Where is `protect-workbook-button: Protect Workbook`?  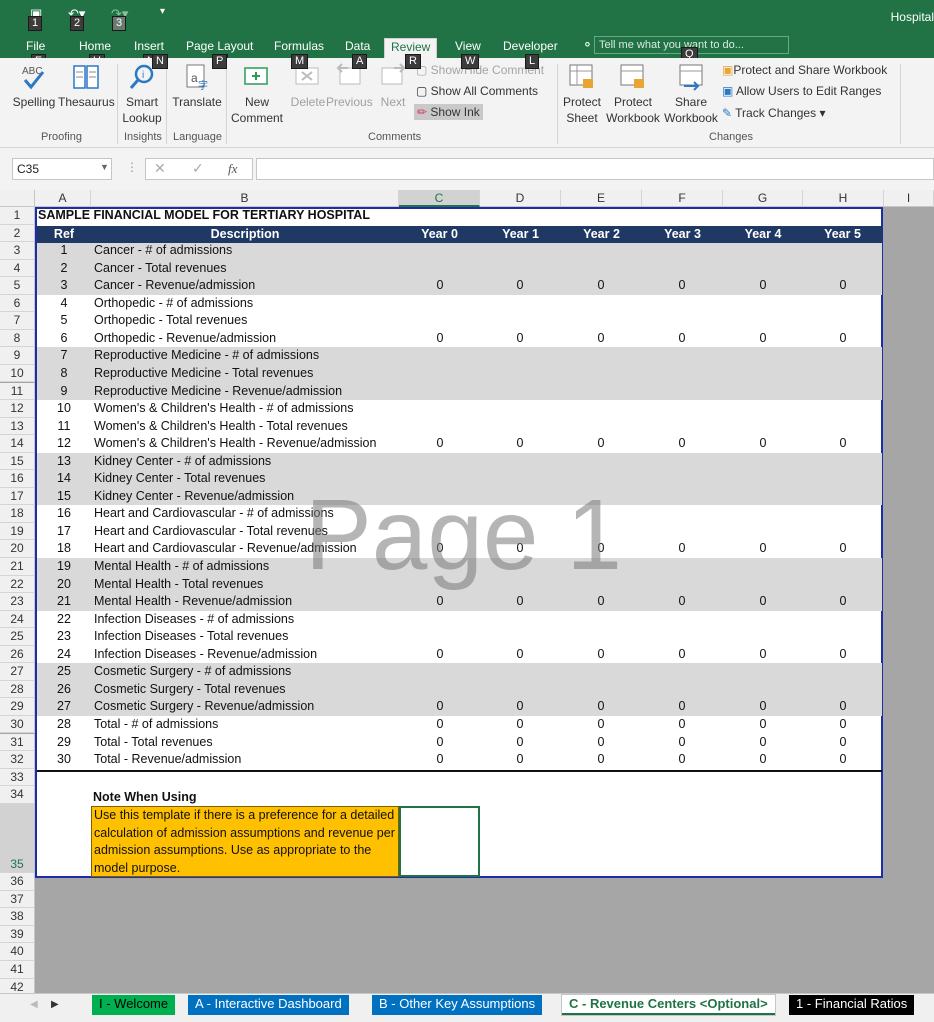 protect-workbook-button: Protect Workbook is located at coordinates (633, 94).